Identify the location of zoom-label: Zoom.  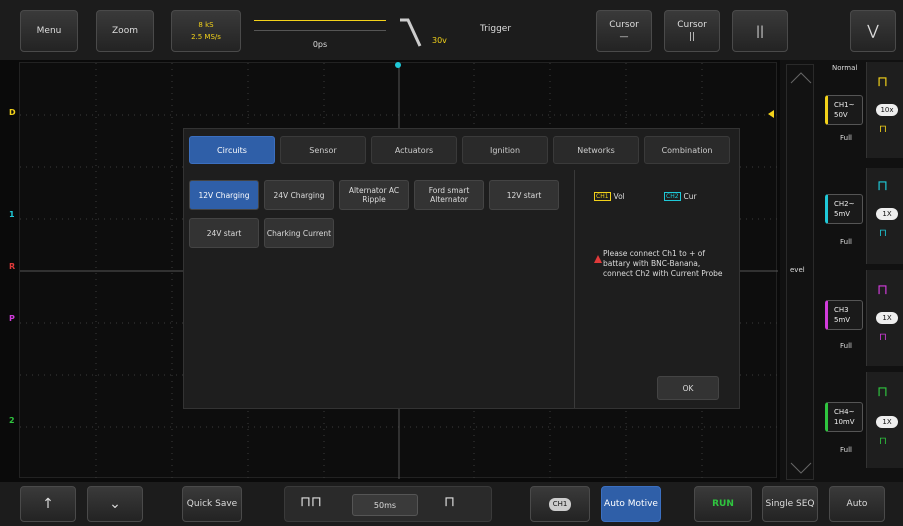
(125, 31).